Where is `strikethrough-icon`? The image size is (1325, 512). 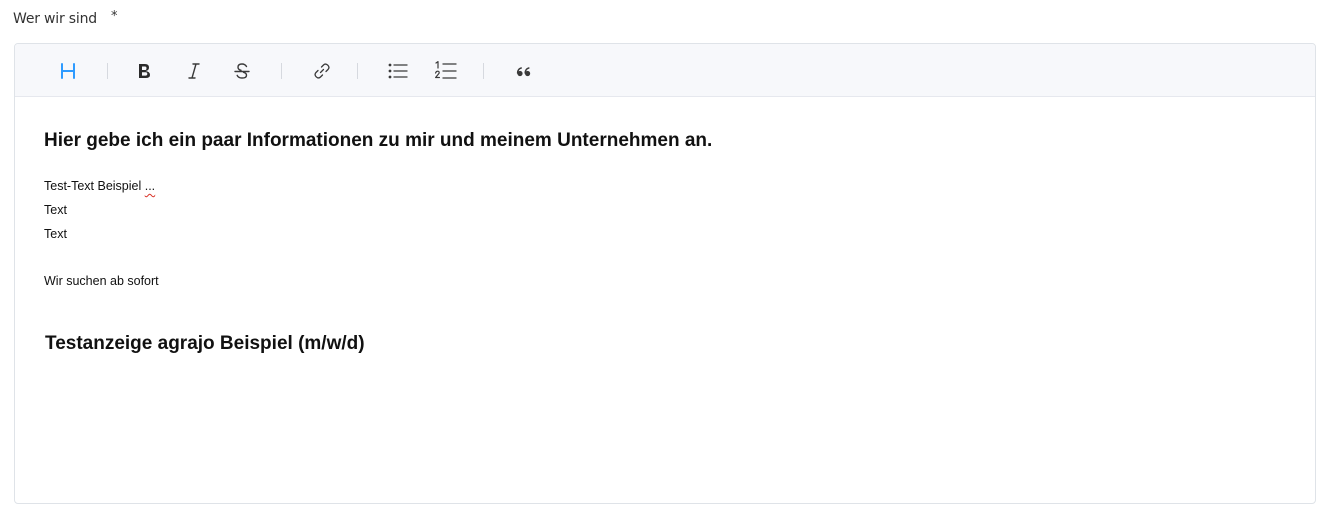 strikethrough-icon is located at coordinates (242, 71).